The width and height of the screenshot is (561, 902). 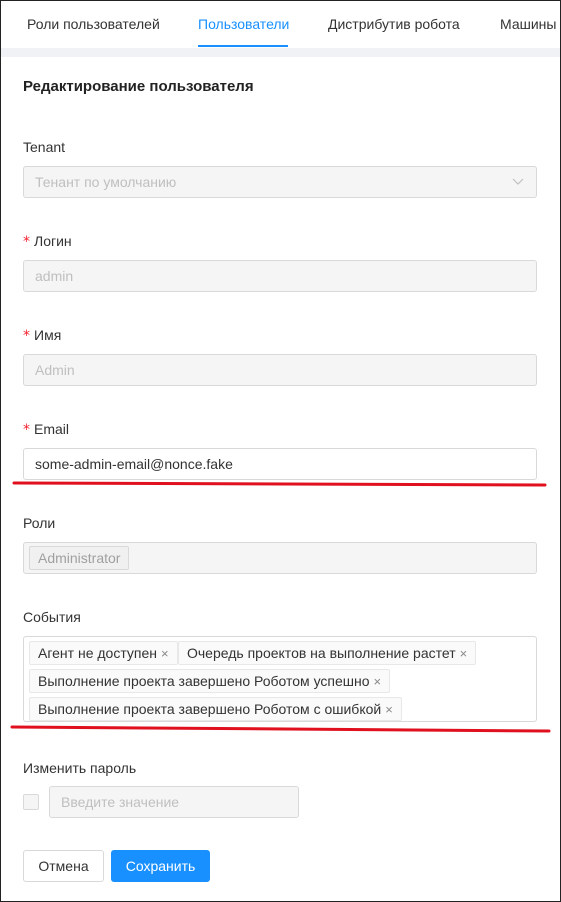 What do you see at coordinates (106, 182) in the screenshot?
I see `tenant-select-value: Тенант по умолчанию` at bounding box center [106, 182].